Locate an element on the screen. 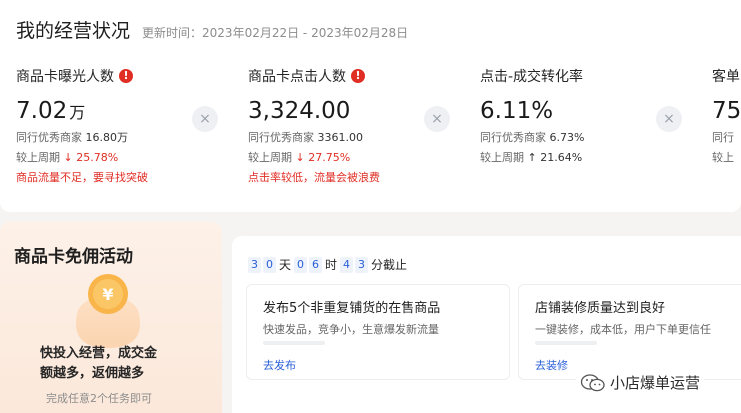 The height and width of the screenshot is (413, 741). update-time-range: 2023年02月22日 - 2023年02月28日 is located at coordinates (305, 33).